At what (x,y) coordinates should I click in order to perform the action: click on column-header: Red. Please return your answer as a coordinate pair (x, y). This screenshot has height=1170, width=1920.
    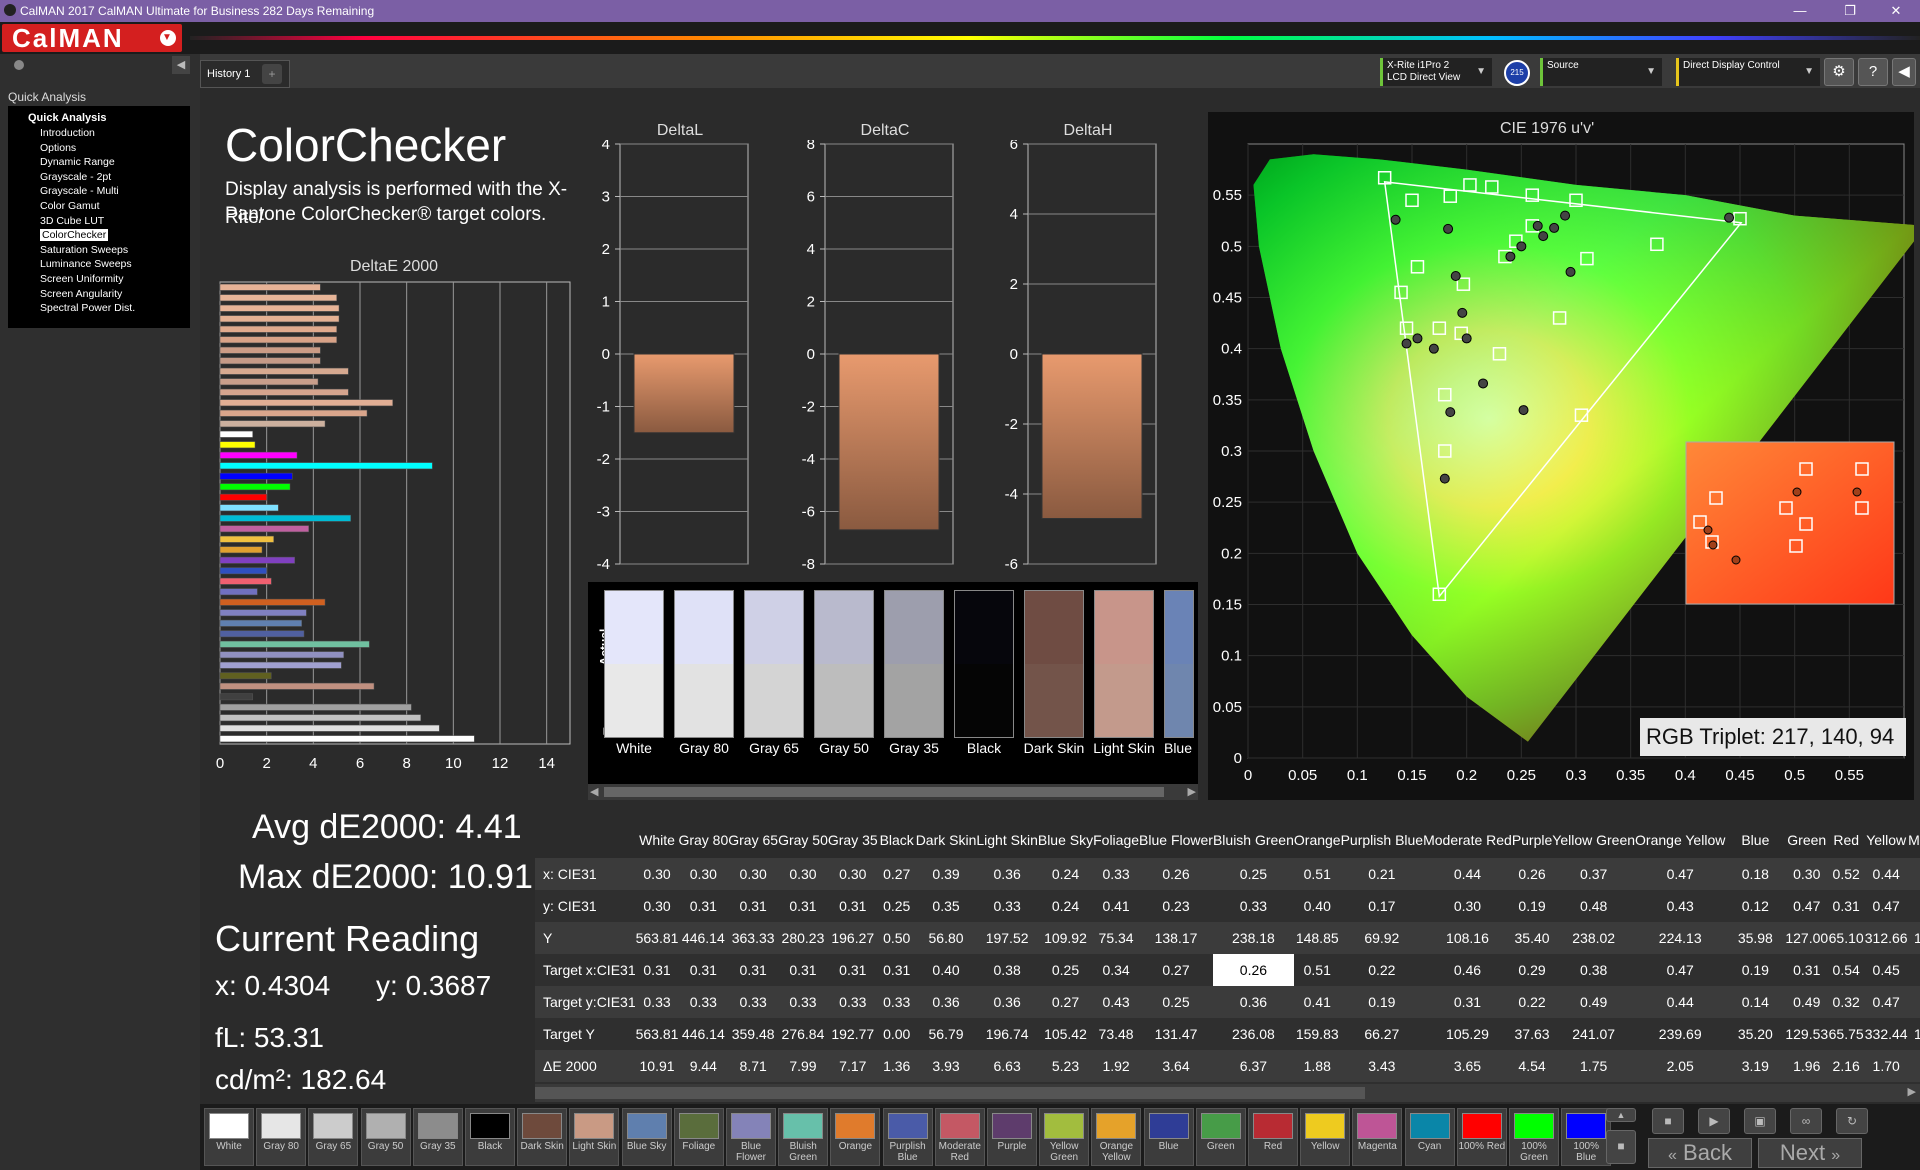
    Looking at the image, I should click on (1846, 840).